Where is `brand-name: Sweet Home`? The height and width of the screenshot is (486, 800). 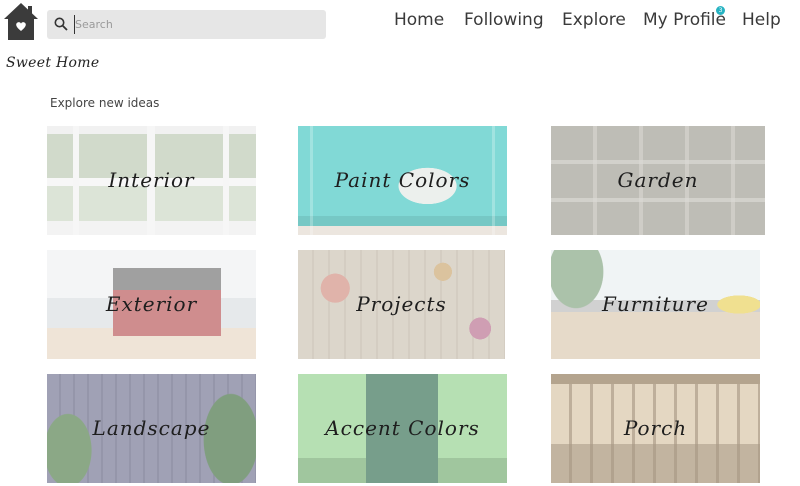 brand-name: Sweet Home is located at coordinates (53, 63).